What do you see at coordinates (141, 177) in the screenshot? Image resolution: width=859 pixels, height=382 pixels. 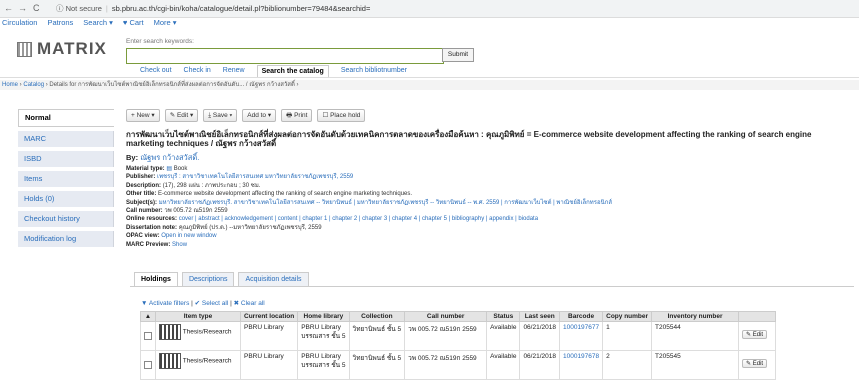 I see `publisher-label: Publisher:` at bounding box center [141, 177].